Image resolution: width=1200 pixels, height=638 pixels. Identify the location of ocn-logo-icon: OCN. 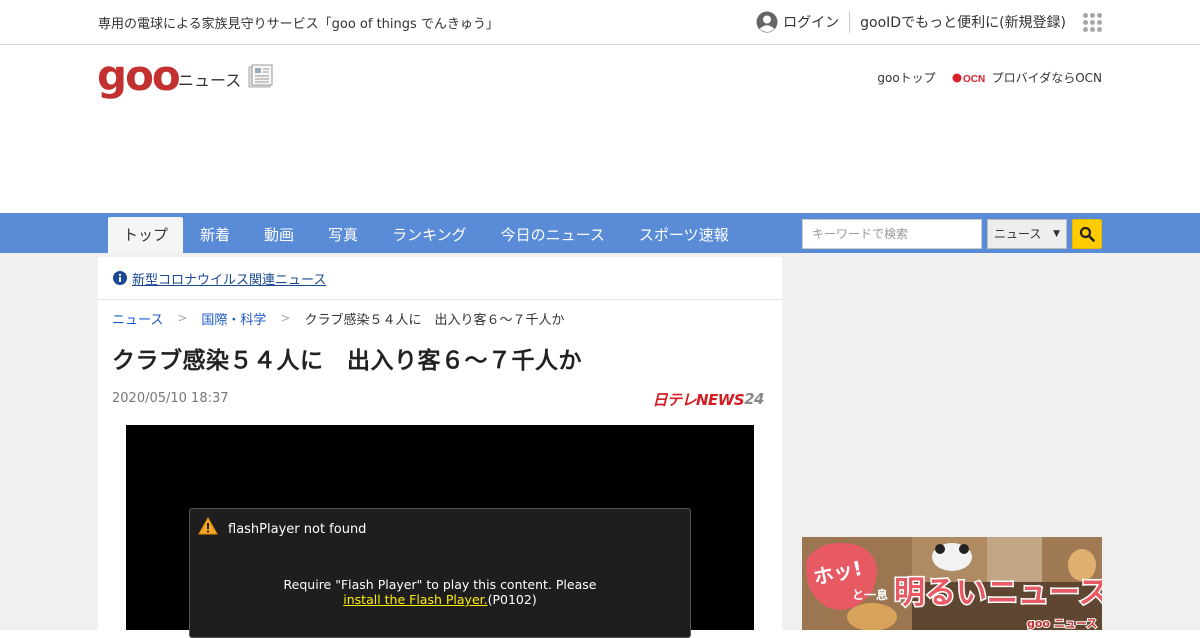
(968, 79).